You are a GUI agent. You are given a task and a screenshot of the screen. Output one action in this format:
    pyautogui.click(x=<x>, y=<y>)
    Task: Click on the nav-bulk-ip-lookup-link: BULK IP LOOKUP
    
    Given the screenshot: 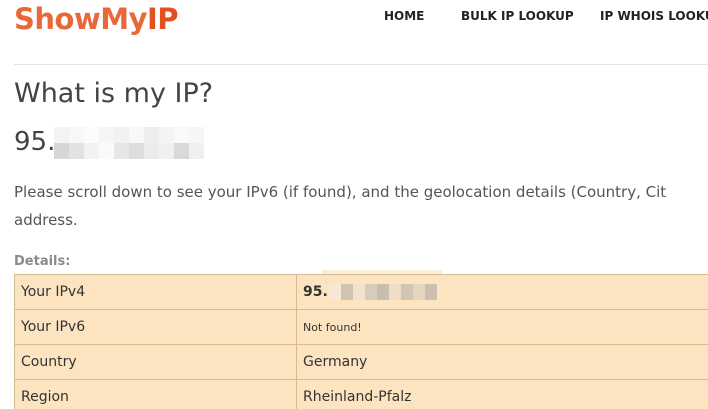 What is the action you would take?
    pyautogui.click(x=517, y=16)
    